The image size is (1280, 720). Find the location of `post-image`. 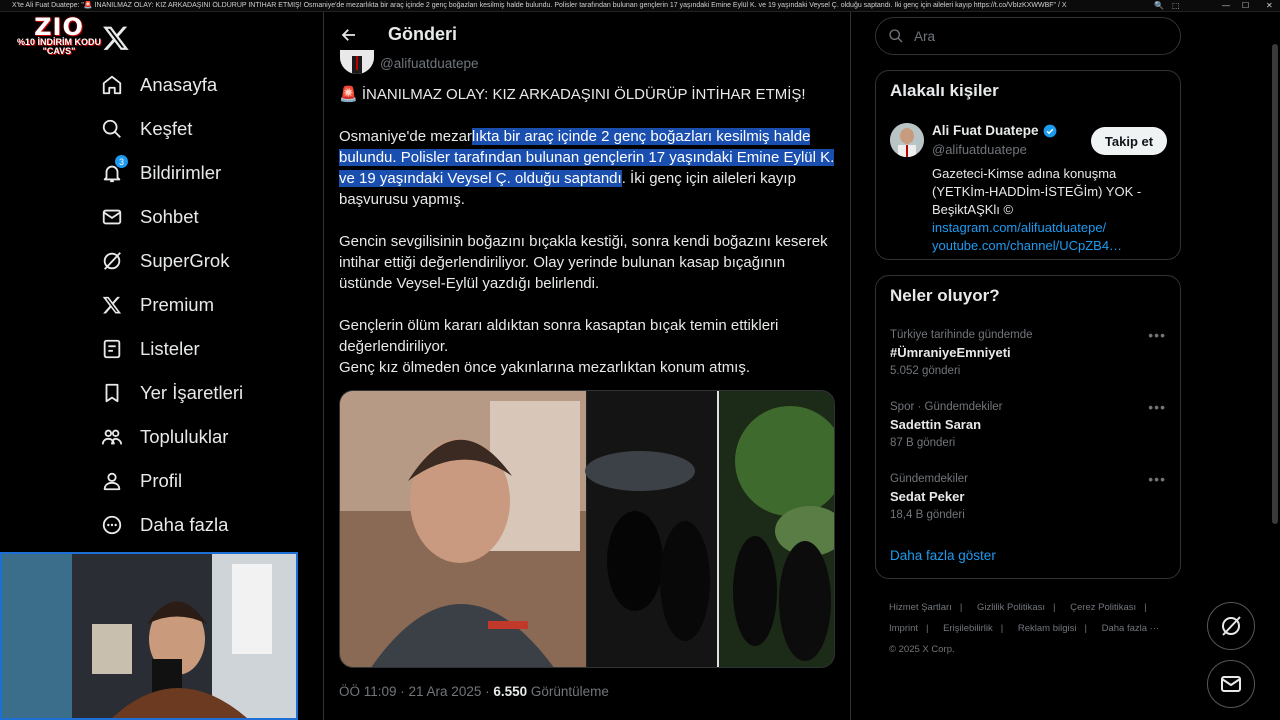

post-image is located at coordinates (587, 529).